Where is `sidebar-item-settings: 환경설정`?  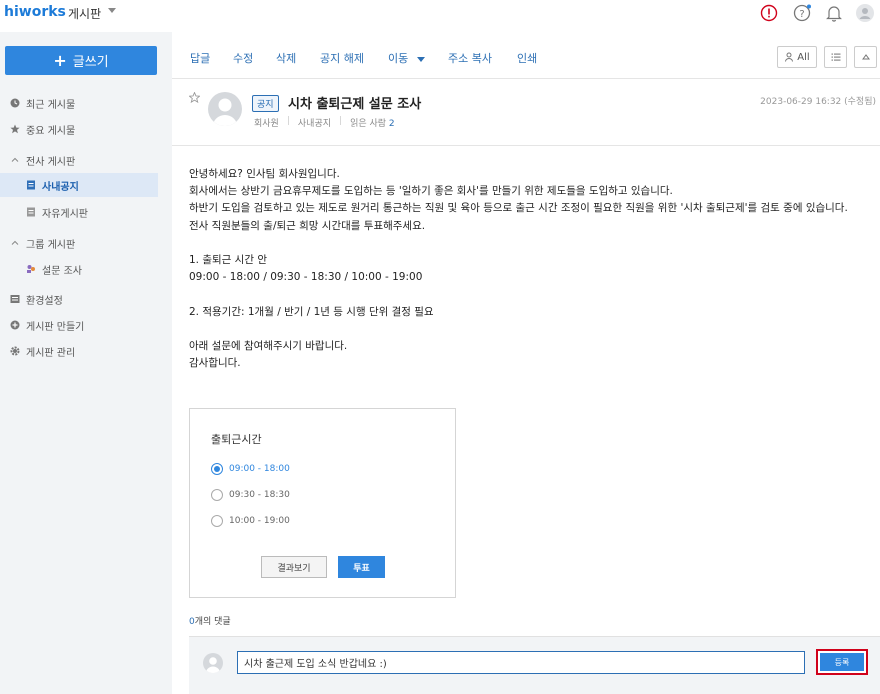
sidebar-item-settings: 환경설정 is located at coordinates (79, 299).